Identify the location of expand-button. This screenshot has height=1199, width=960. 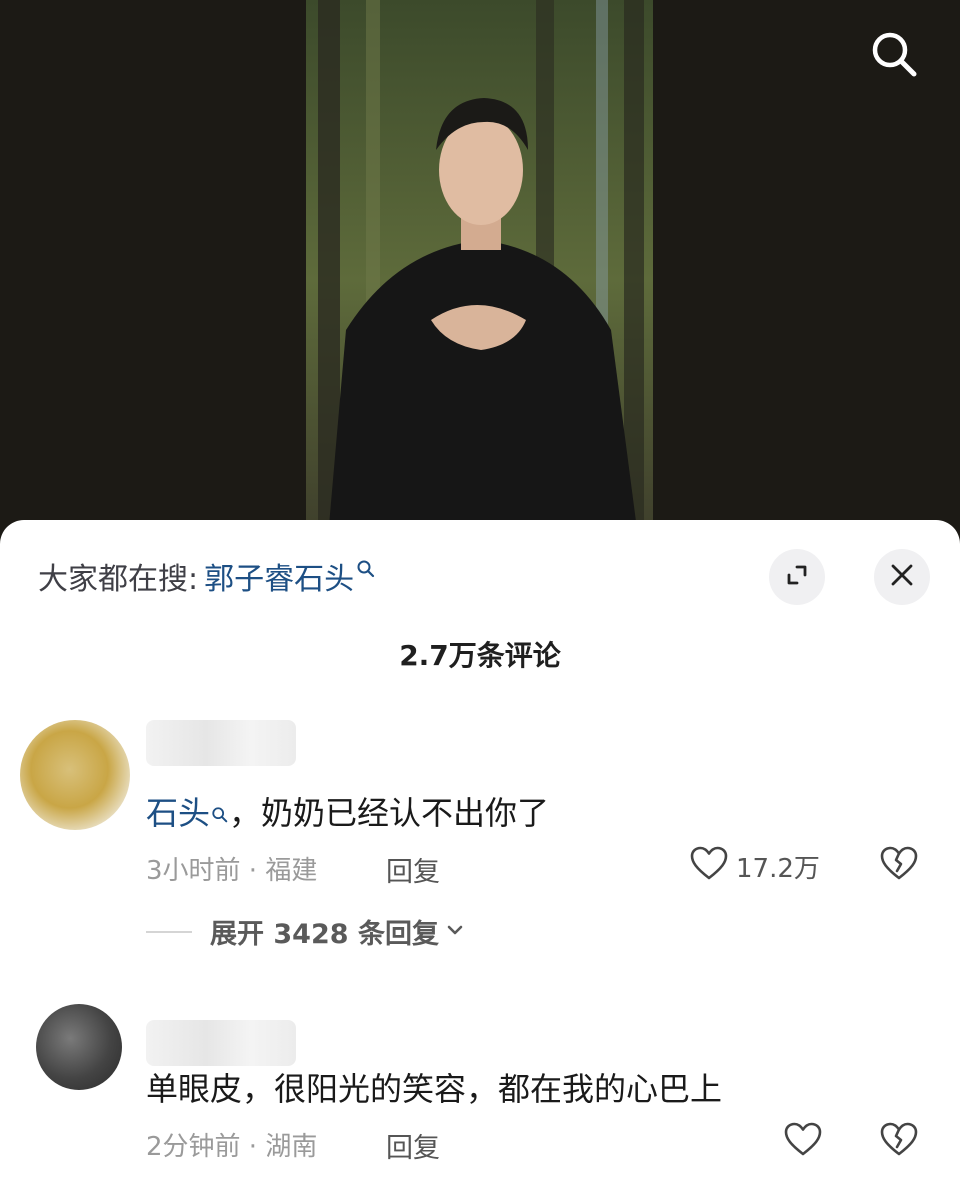
(797, 577).